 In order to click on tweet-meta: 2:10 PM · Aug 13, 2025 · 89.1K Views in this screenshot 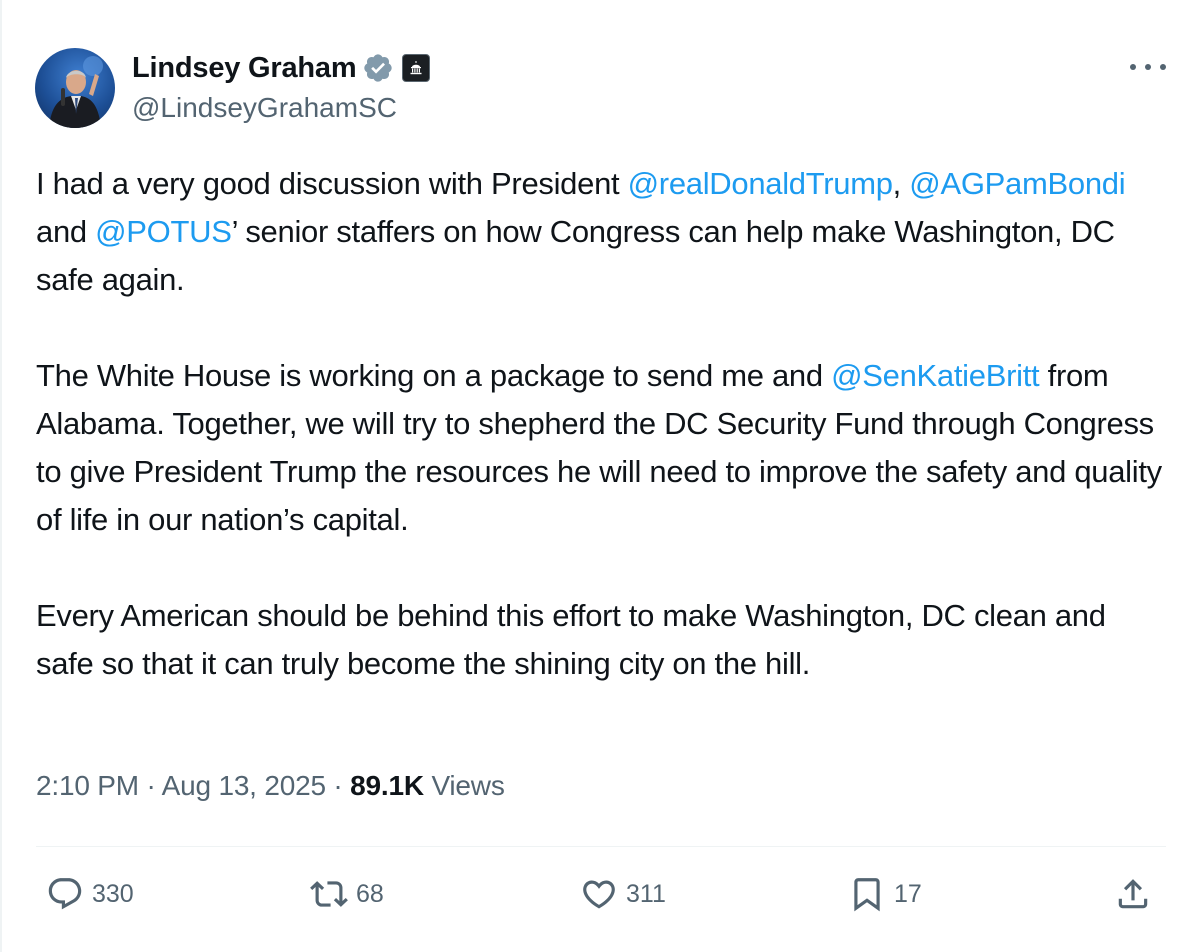, I will do `click(270, 786)`.